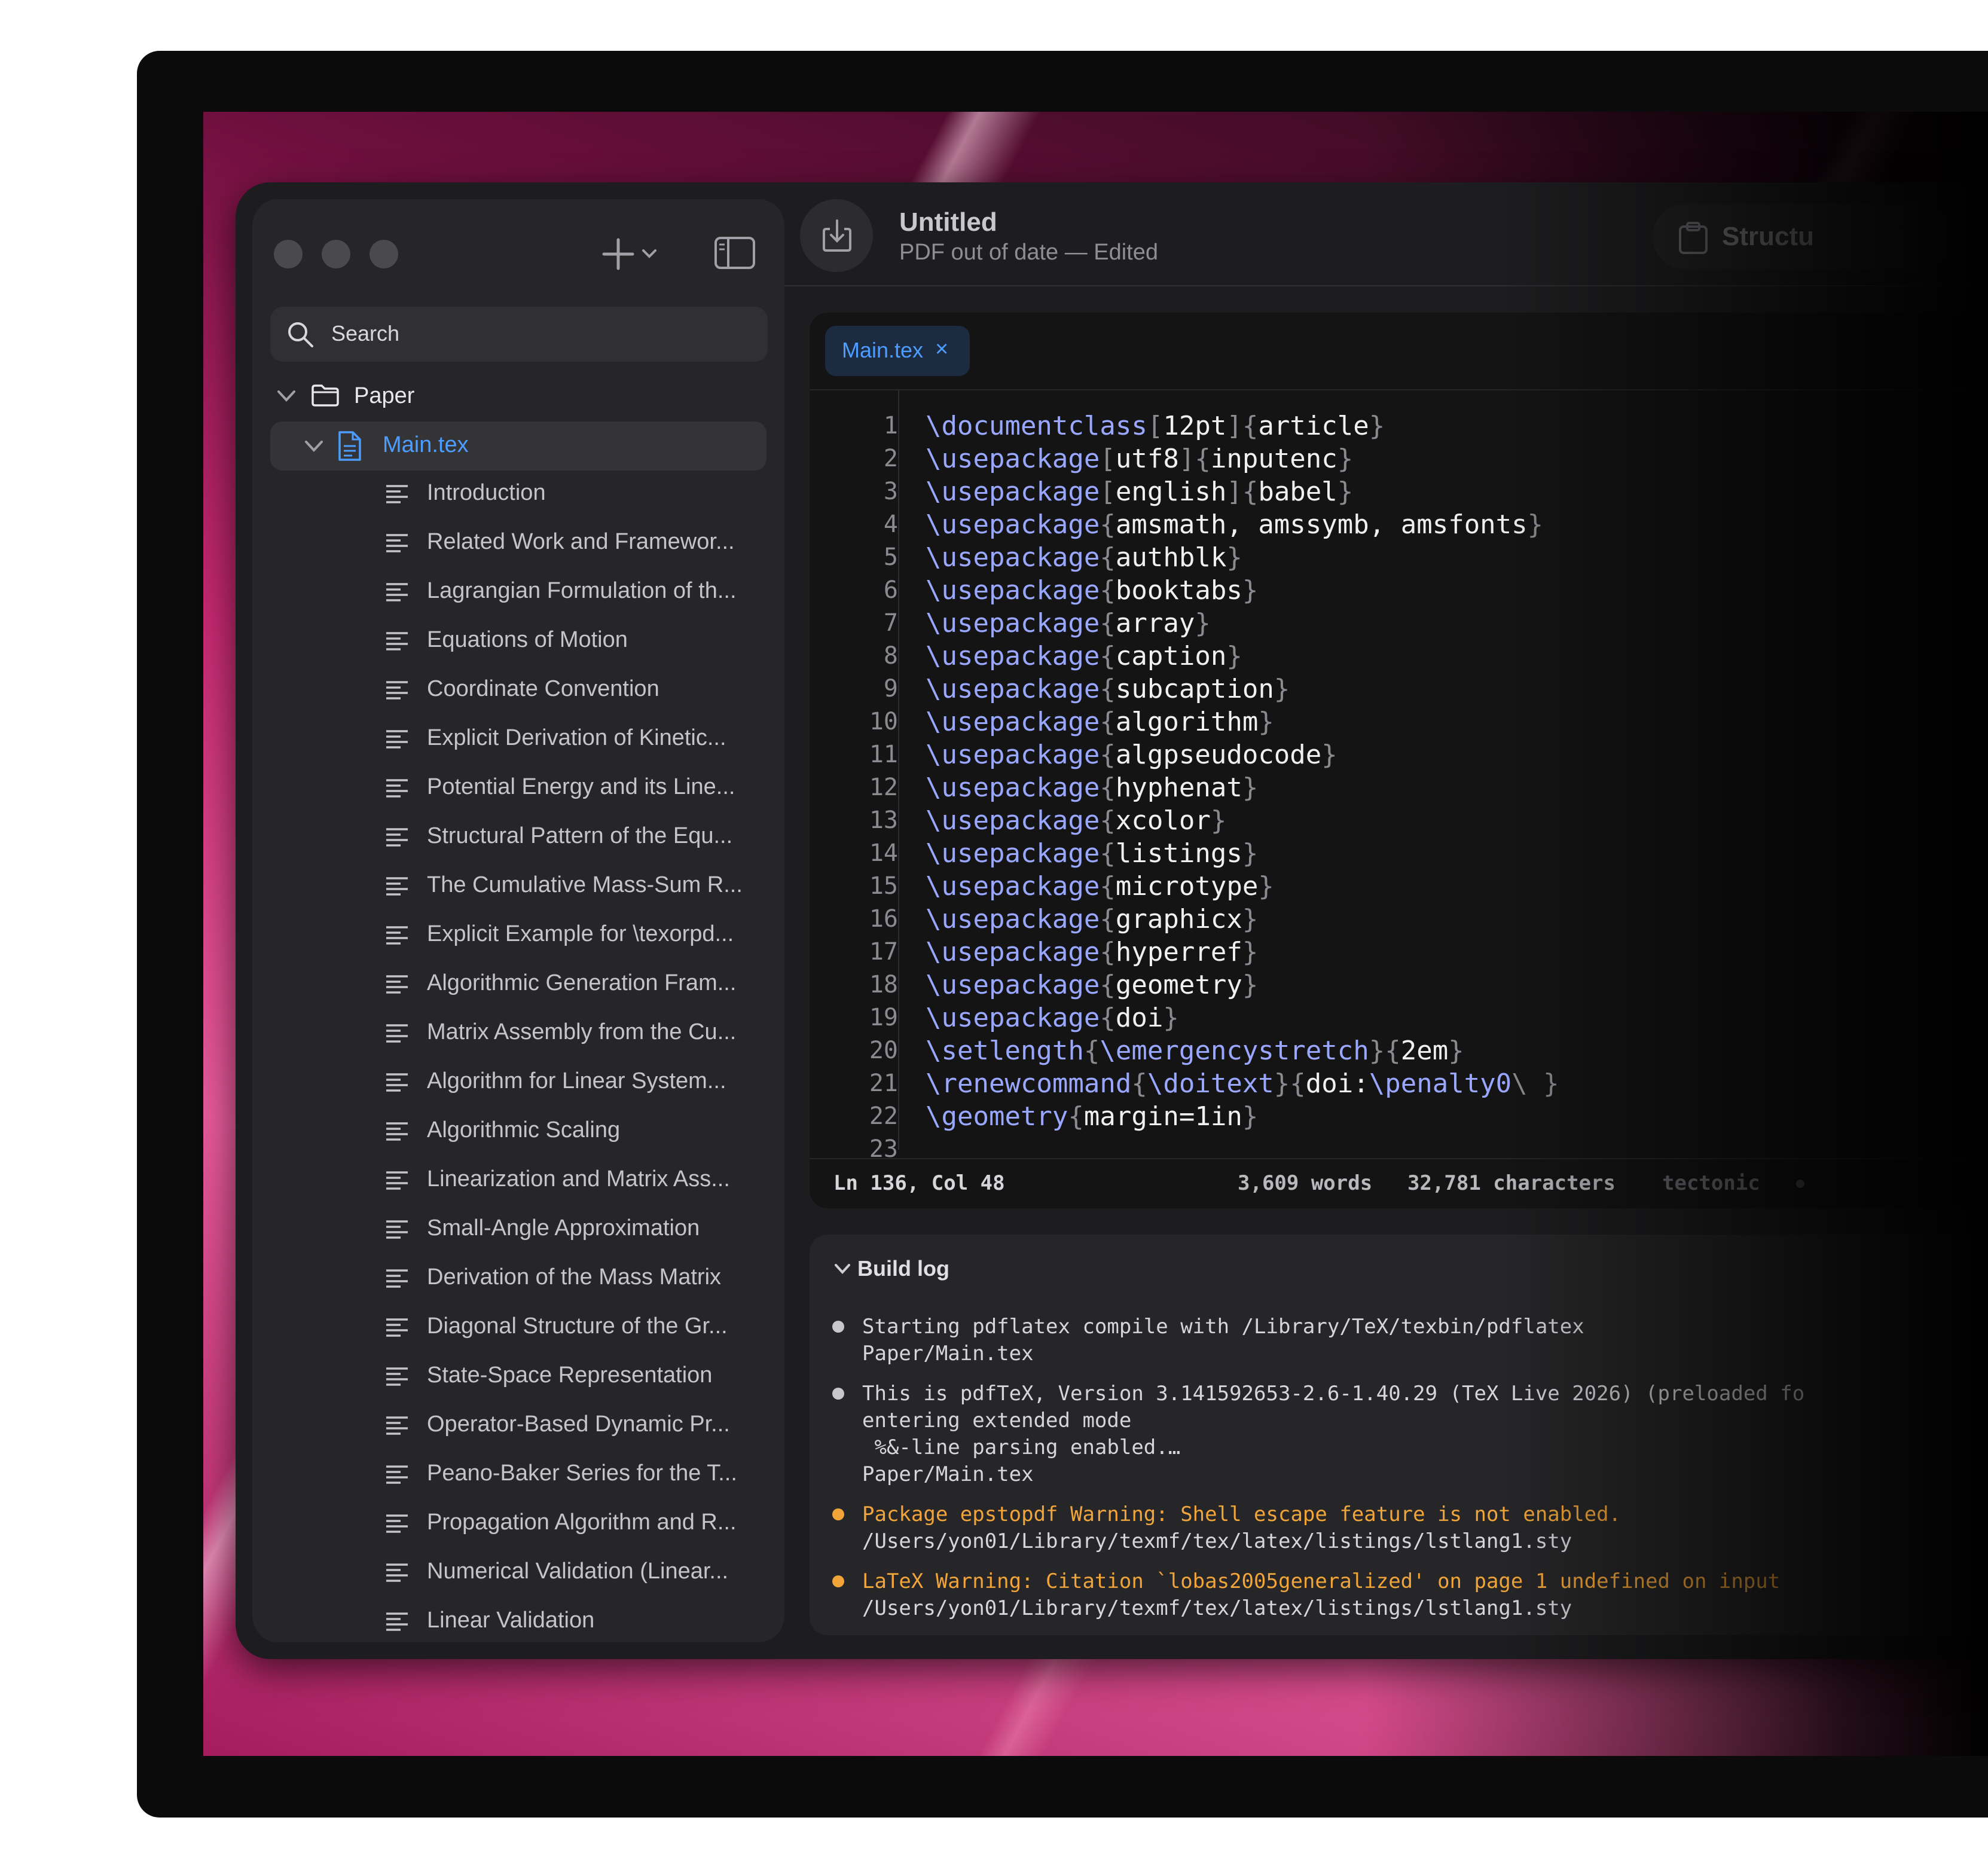 This screenshot has width=1988, height=1851. Describe the element at coordinates (1178, 787) in the screenshot. I see `code-token: hyphenat` at that location.